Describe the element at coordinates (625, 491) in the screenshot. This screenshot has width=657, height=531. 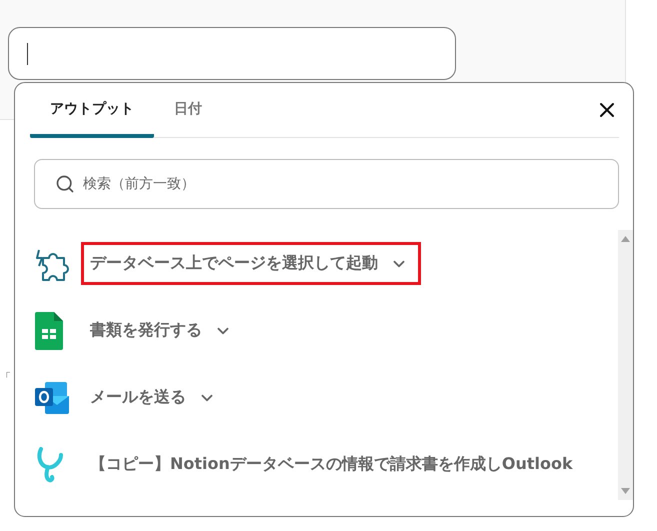
I see `scroll-down-icon` at that location.